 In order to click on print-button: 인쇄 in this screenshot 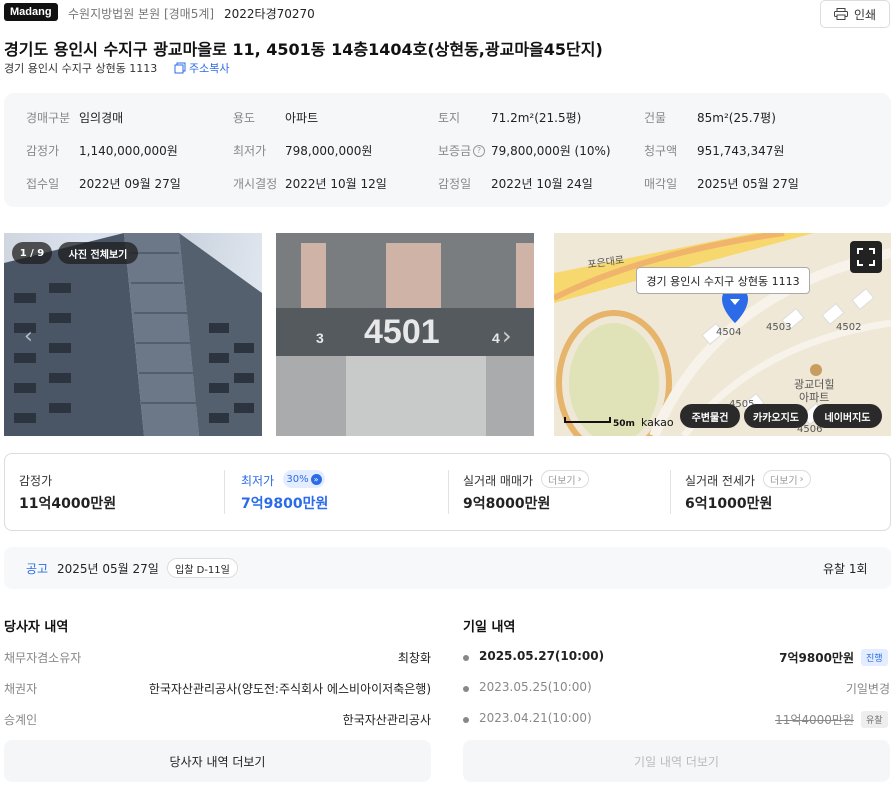, I will do `click(855, 14)`.